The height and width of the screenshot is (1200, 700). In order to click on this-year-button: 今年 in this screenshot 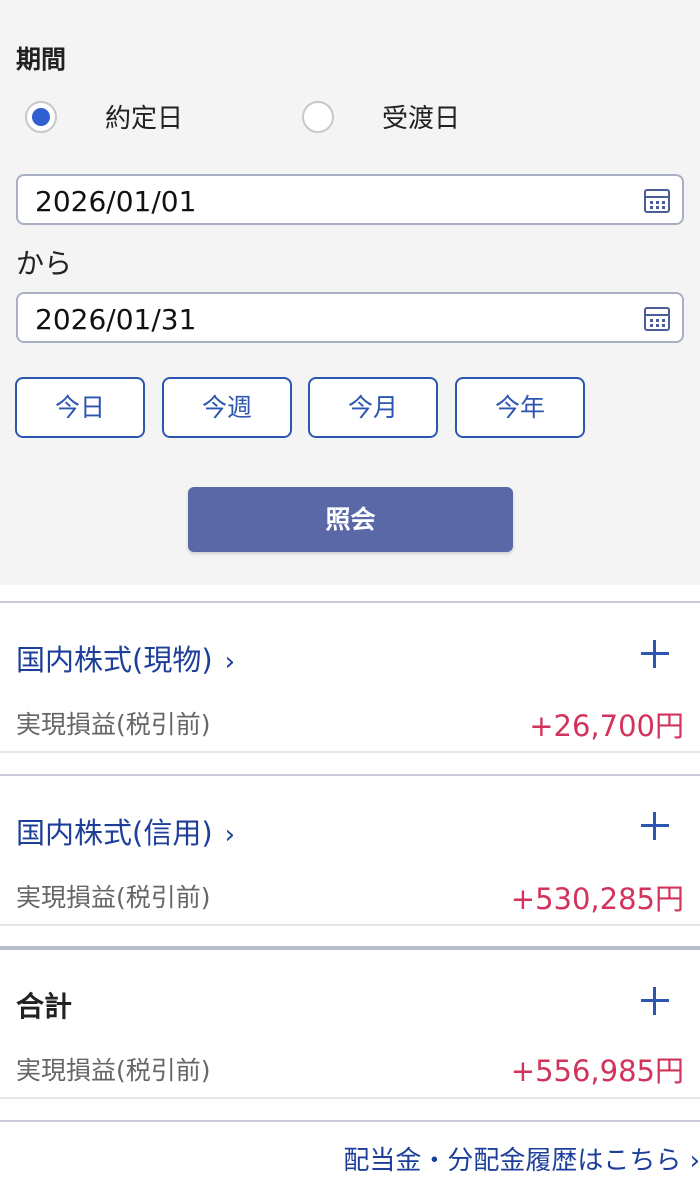, I will do `click(520, 407)`.